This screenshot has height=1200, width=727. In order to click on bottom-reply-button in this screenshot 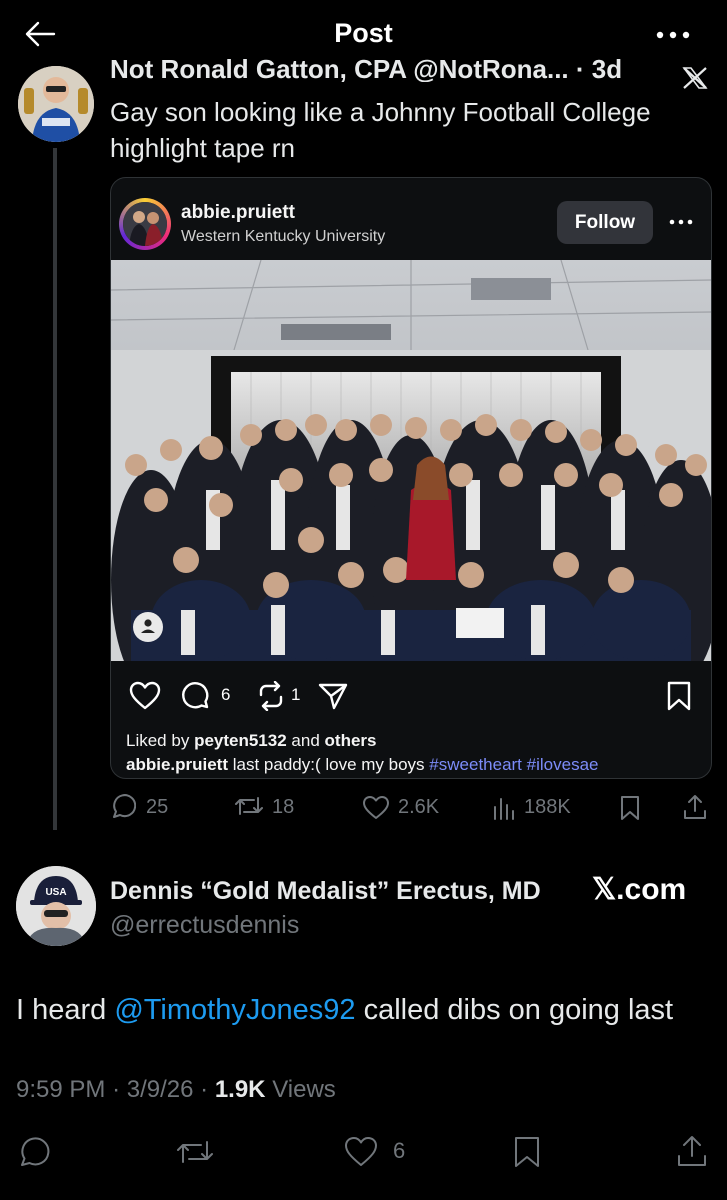, I will do `click(34, 1152)`.